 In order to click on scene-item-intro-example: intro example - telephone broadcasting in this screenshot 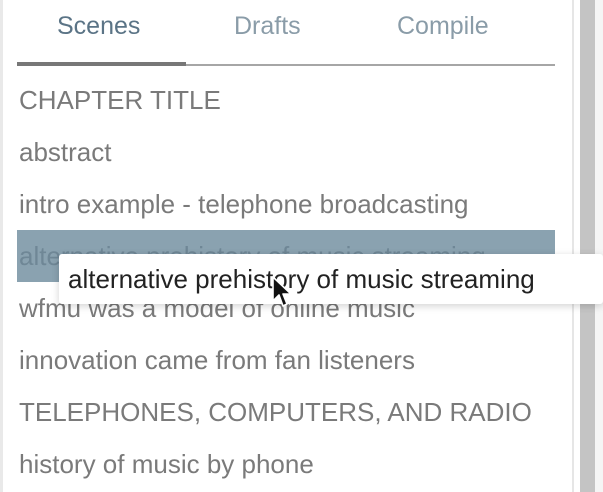, I will do `click(286, 204)`.